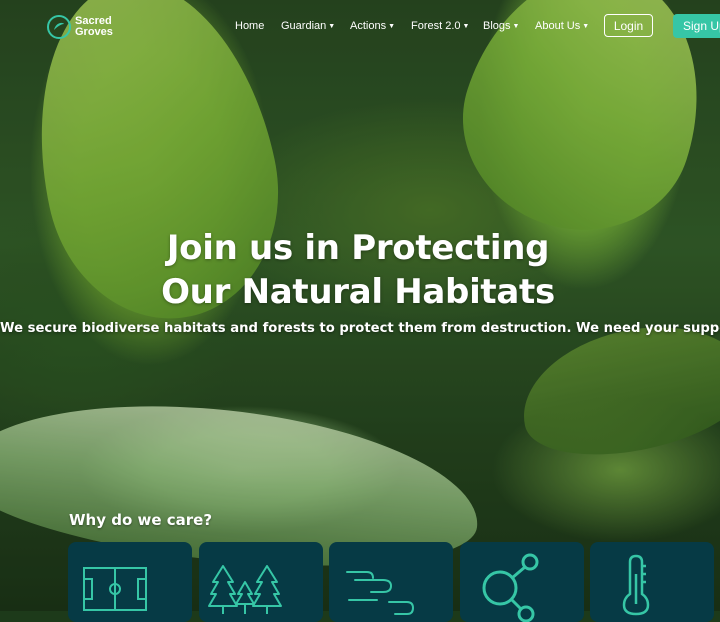 This screenshot has height=622, width=720. What do you see at coordinates (510, 587) in the screenshot?
I see `network-icon` at bounding box center [510, 587].